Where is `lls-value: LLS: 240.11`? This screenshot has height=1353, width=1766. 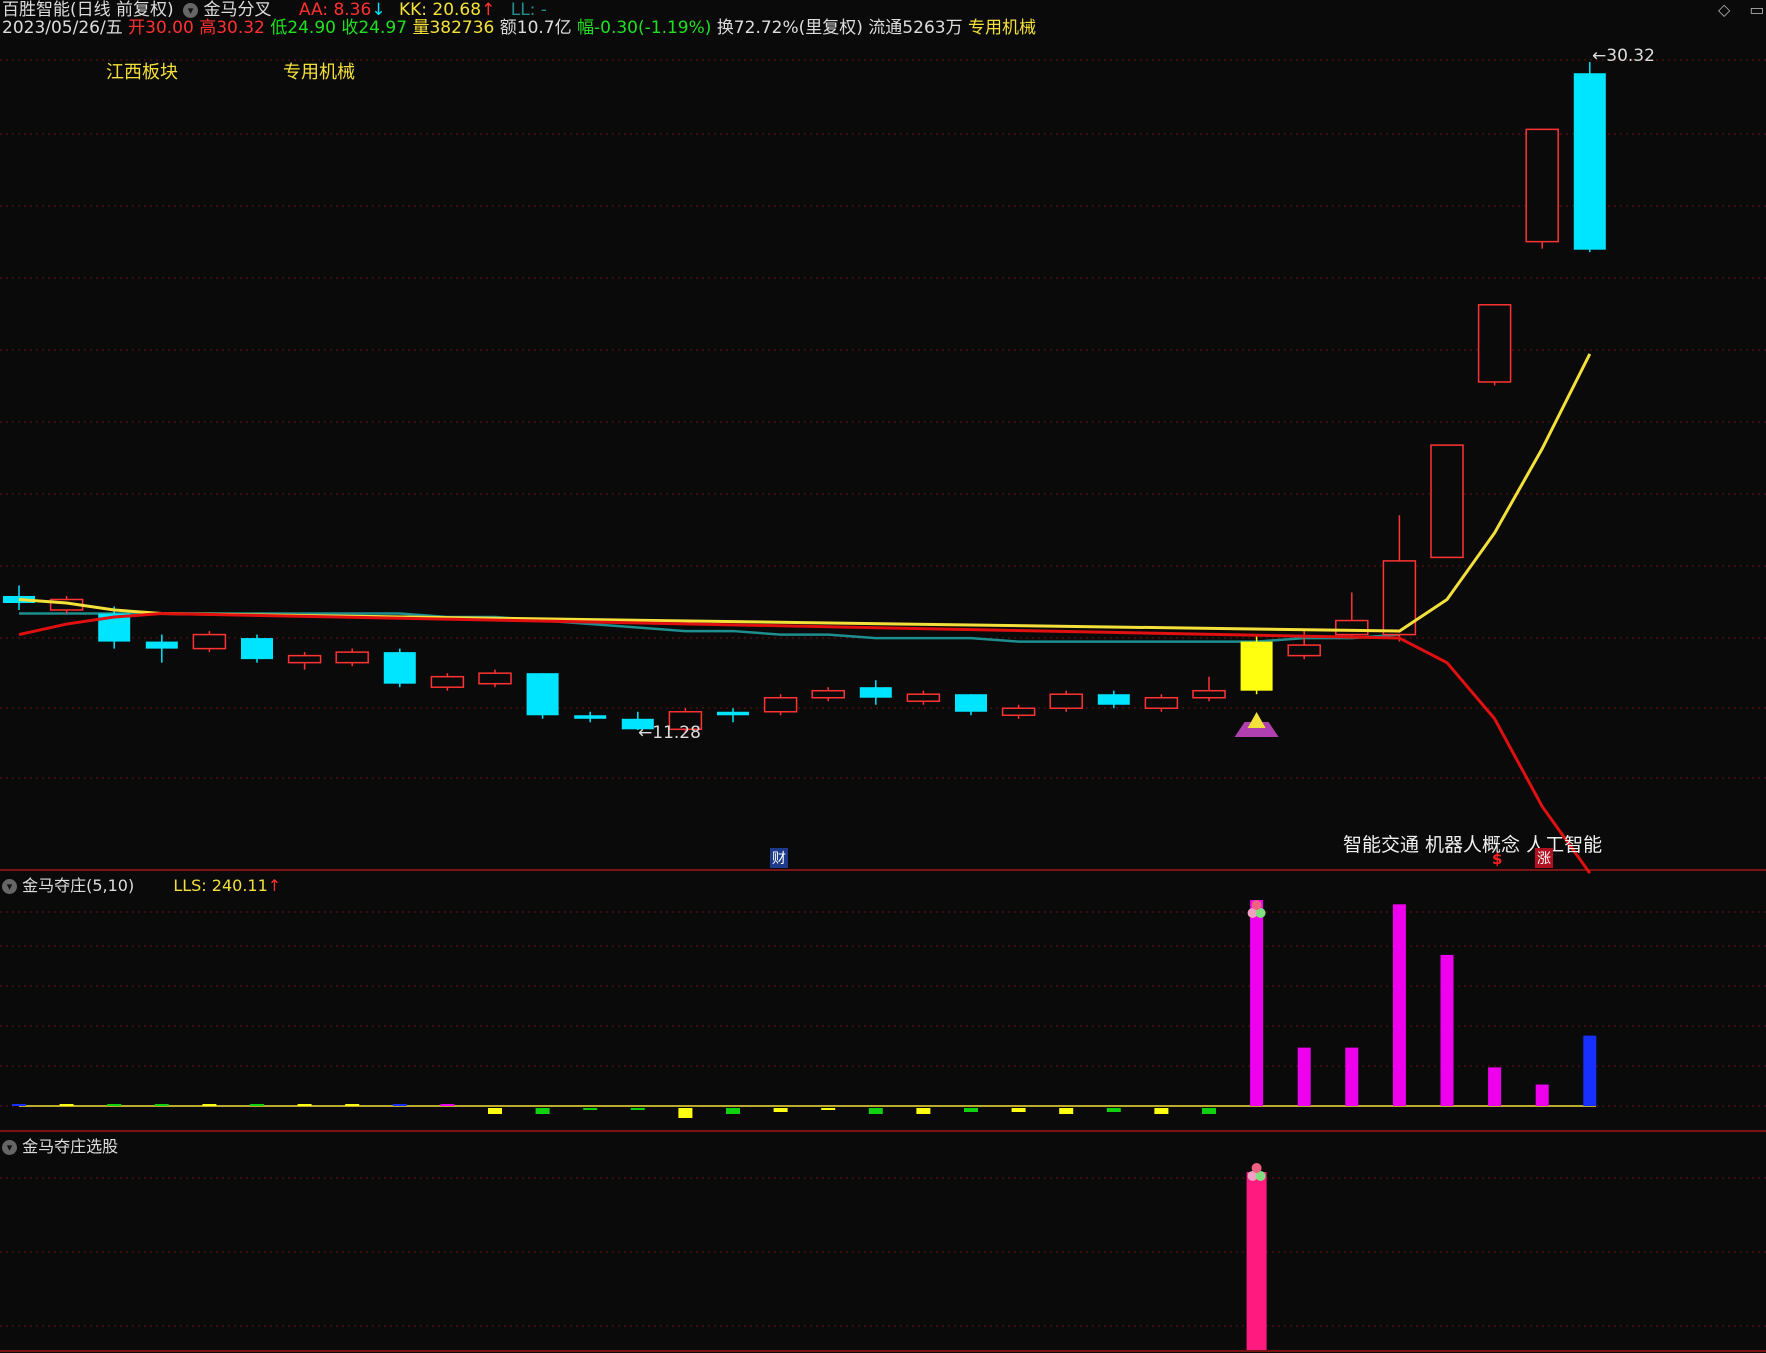 lls-value: LLS: 240.11 is located at coordinates (220, 885).